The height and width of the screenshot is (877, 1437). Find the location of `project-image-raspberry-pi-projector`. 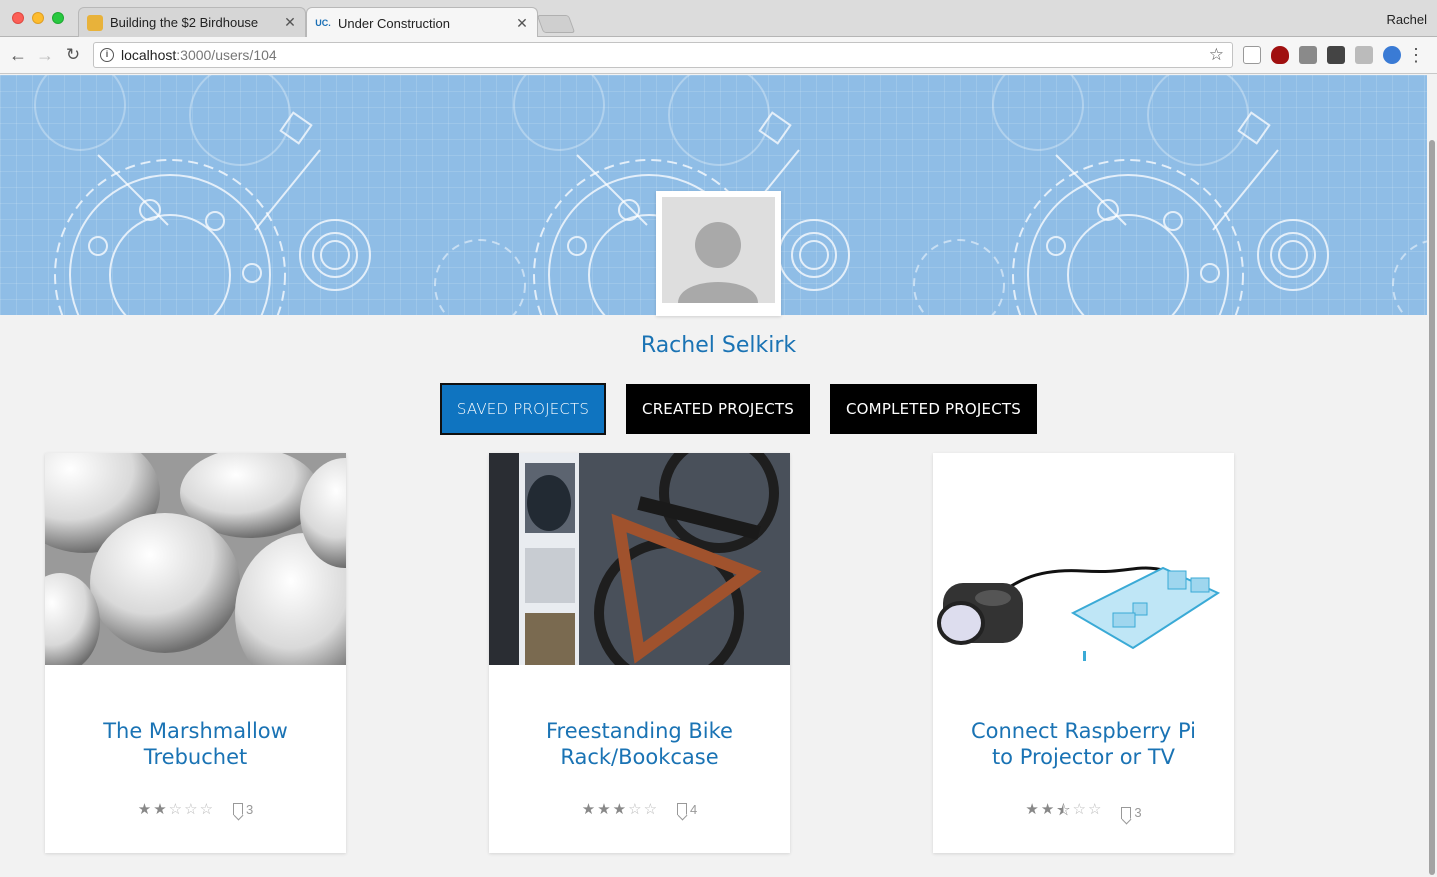

project-image-raspberry-pi-projector is located at coordinates (1083, 559).